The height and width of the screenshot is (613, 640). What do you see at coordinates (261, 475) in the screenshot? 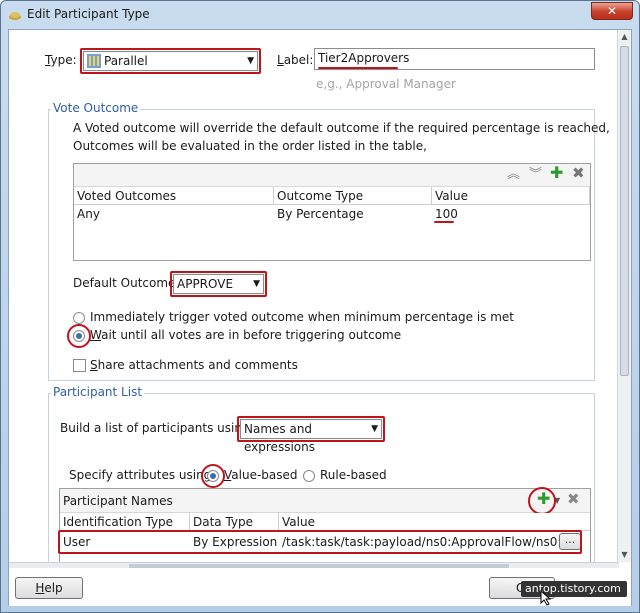
I see `value-based-label: Value-based` at bounding box center [261, 475].